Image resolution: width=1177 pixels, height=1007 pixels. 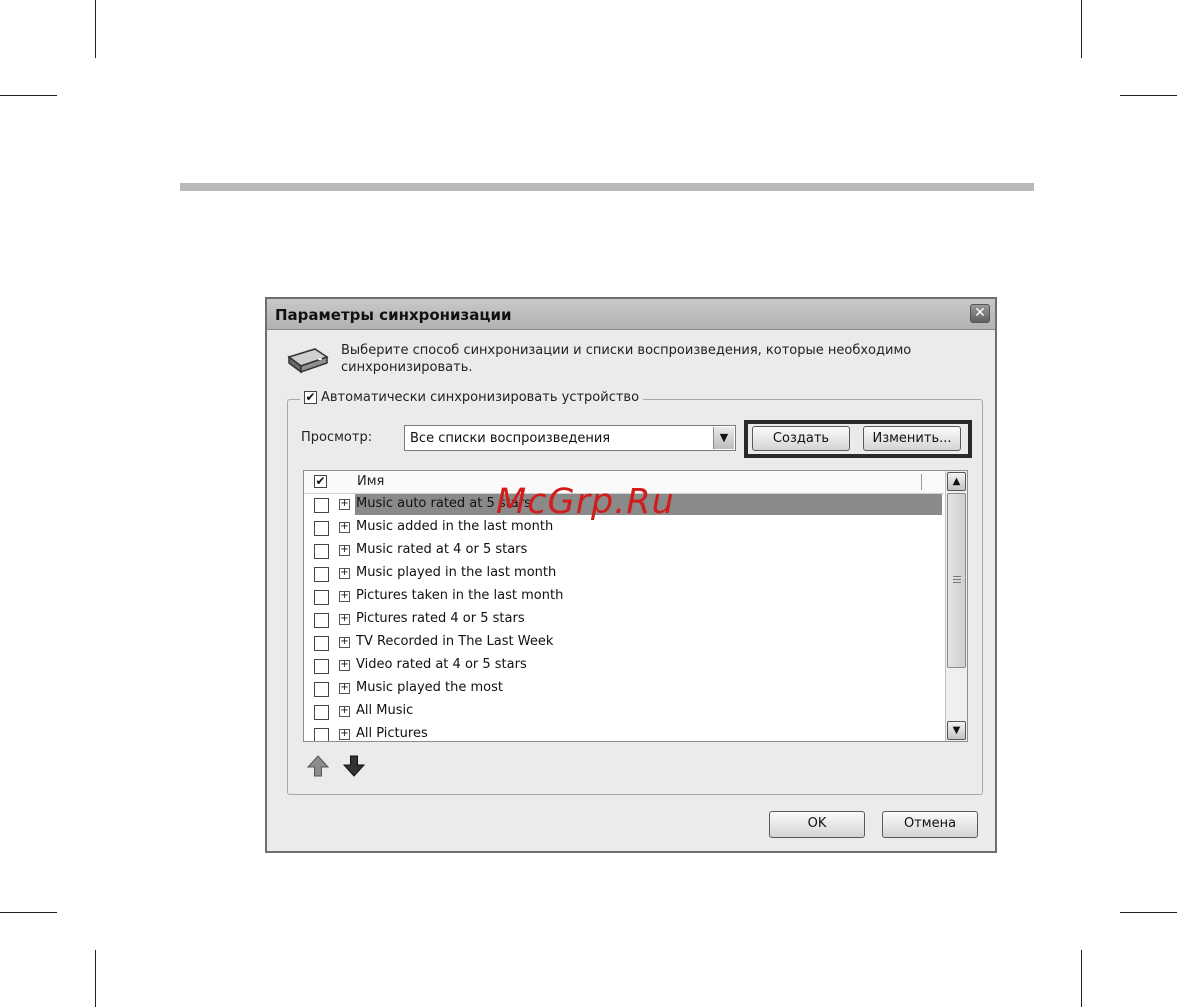 I want to click on playlist-name: All Pictures, so click(x=392, y=733).